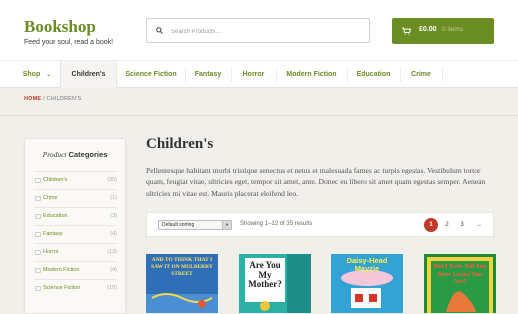  Describe the element at coordinates (431, 225) in the screenshot. I see `pagination-page-1: 1` at that location.